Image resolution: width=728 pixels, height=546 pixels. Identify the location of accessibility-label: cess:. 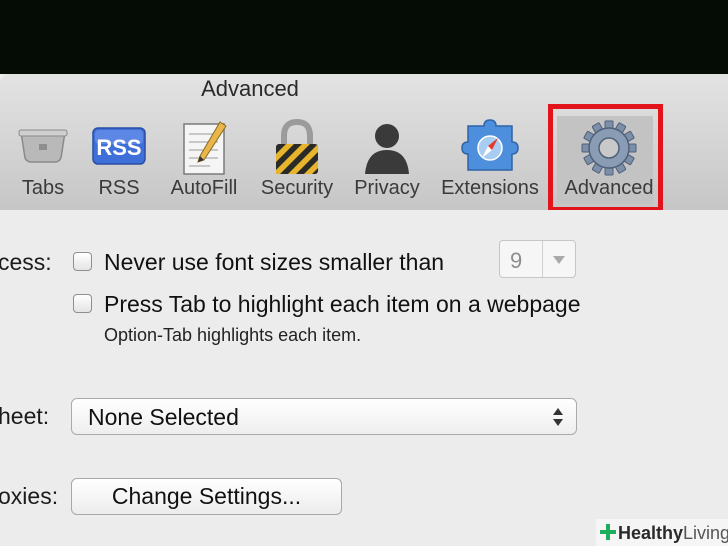
(26, 262).